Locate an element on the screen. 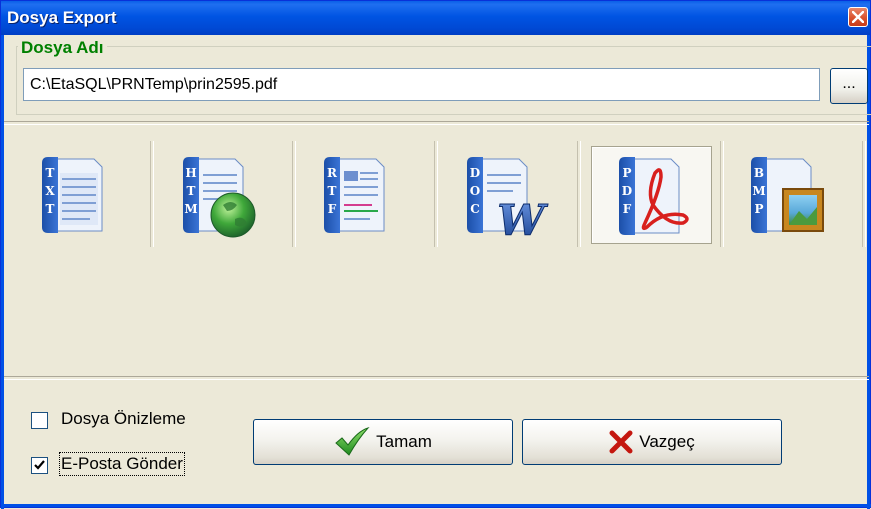 The image size is (871, 509). email-checkbox is located at coordinates (39, 465).